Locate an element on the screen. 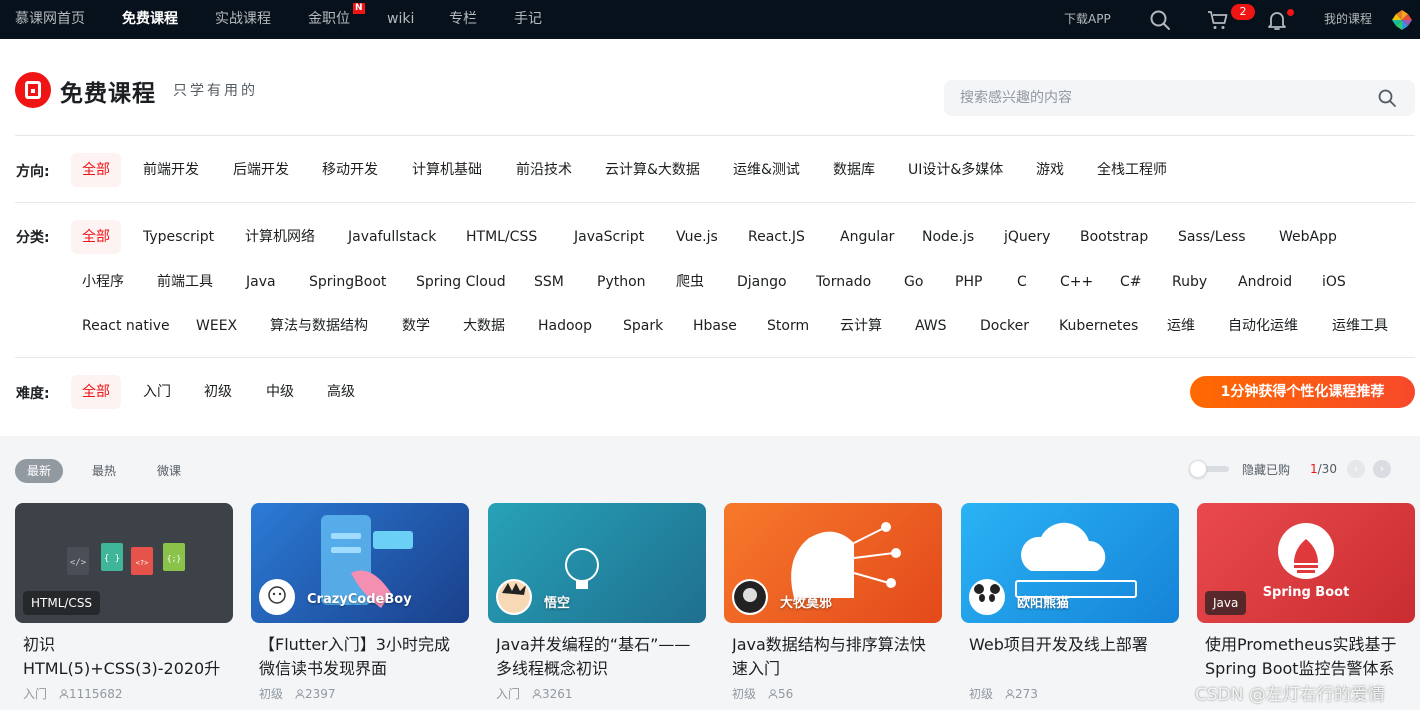  category-react-native: React native is located at coordinates (126, 326).